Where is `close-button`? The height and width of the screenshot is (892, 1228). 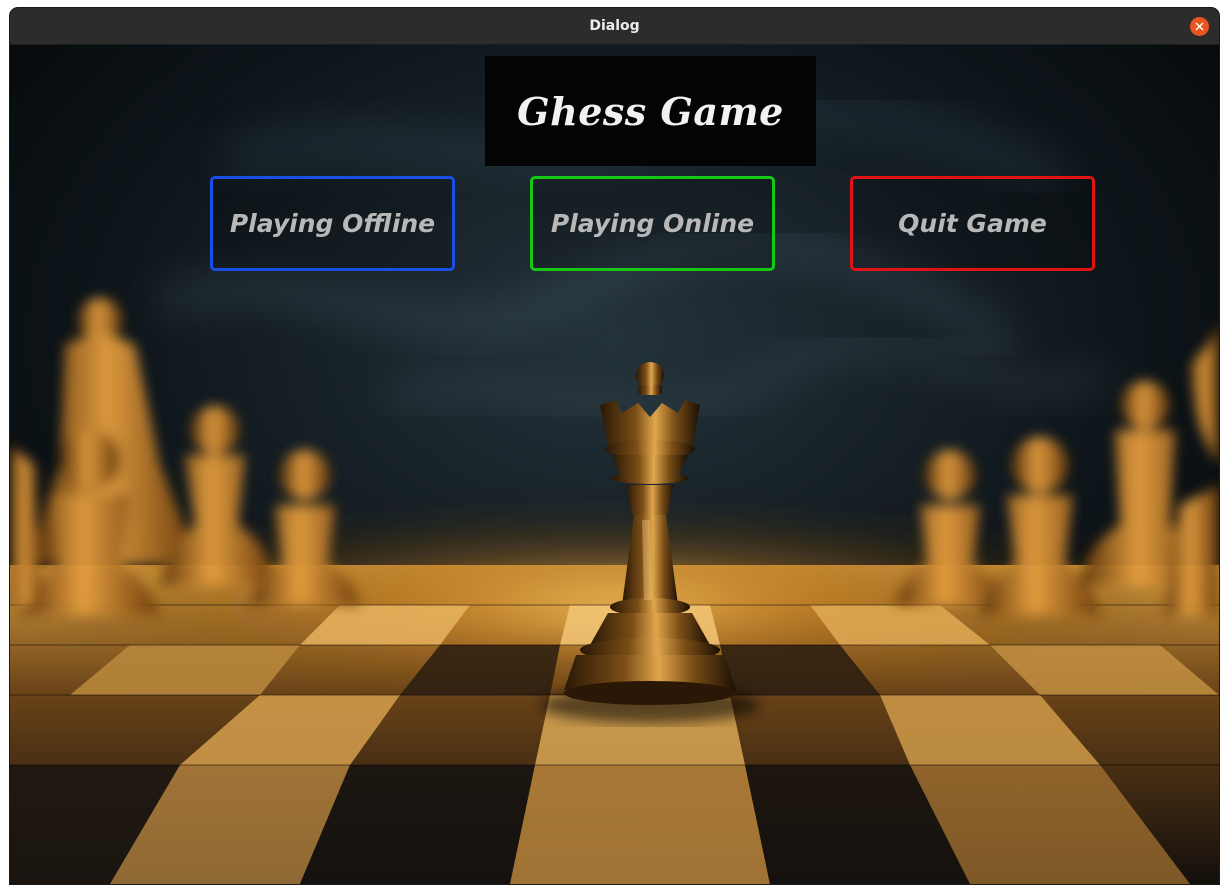
close-button is located at coordinates (1199, 26).